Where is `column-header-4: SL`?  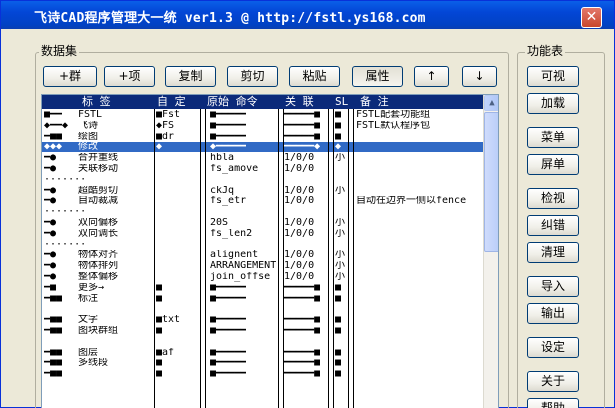
column-header-4: SL is located at coordinates (341, 102).